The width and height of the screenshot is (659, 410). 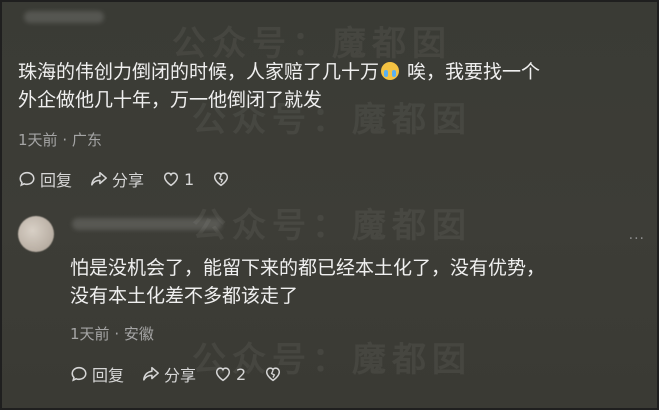 What do you see at coordinates (241, 374) in the screenshot?
I see `like-count: 2` at bounding box center [241, 374].